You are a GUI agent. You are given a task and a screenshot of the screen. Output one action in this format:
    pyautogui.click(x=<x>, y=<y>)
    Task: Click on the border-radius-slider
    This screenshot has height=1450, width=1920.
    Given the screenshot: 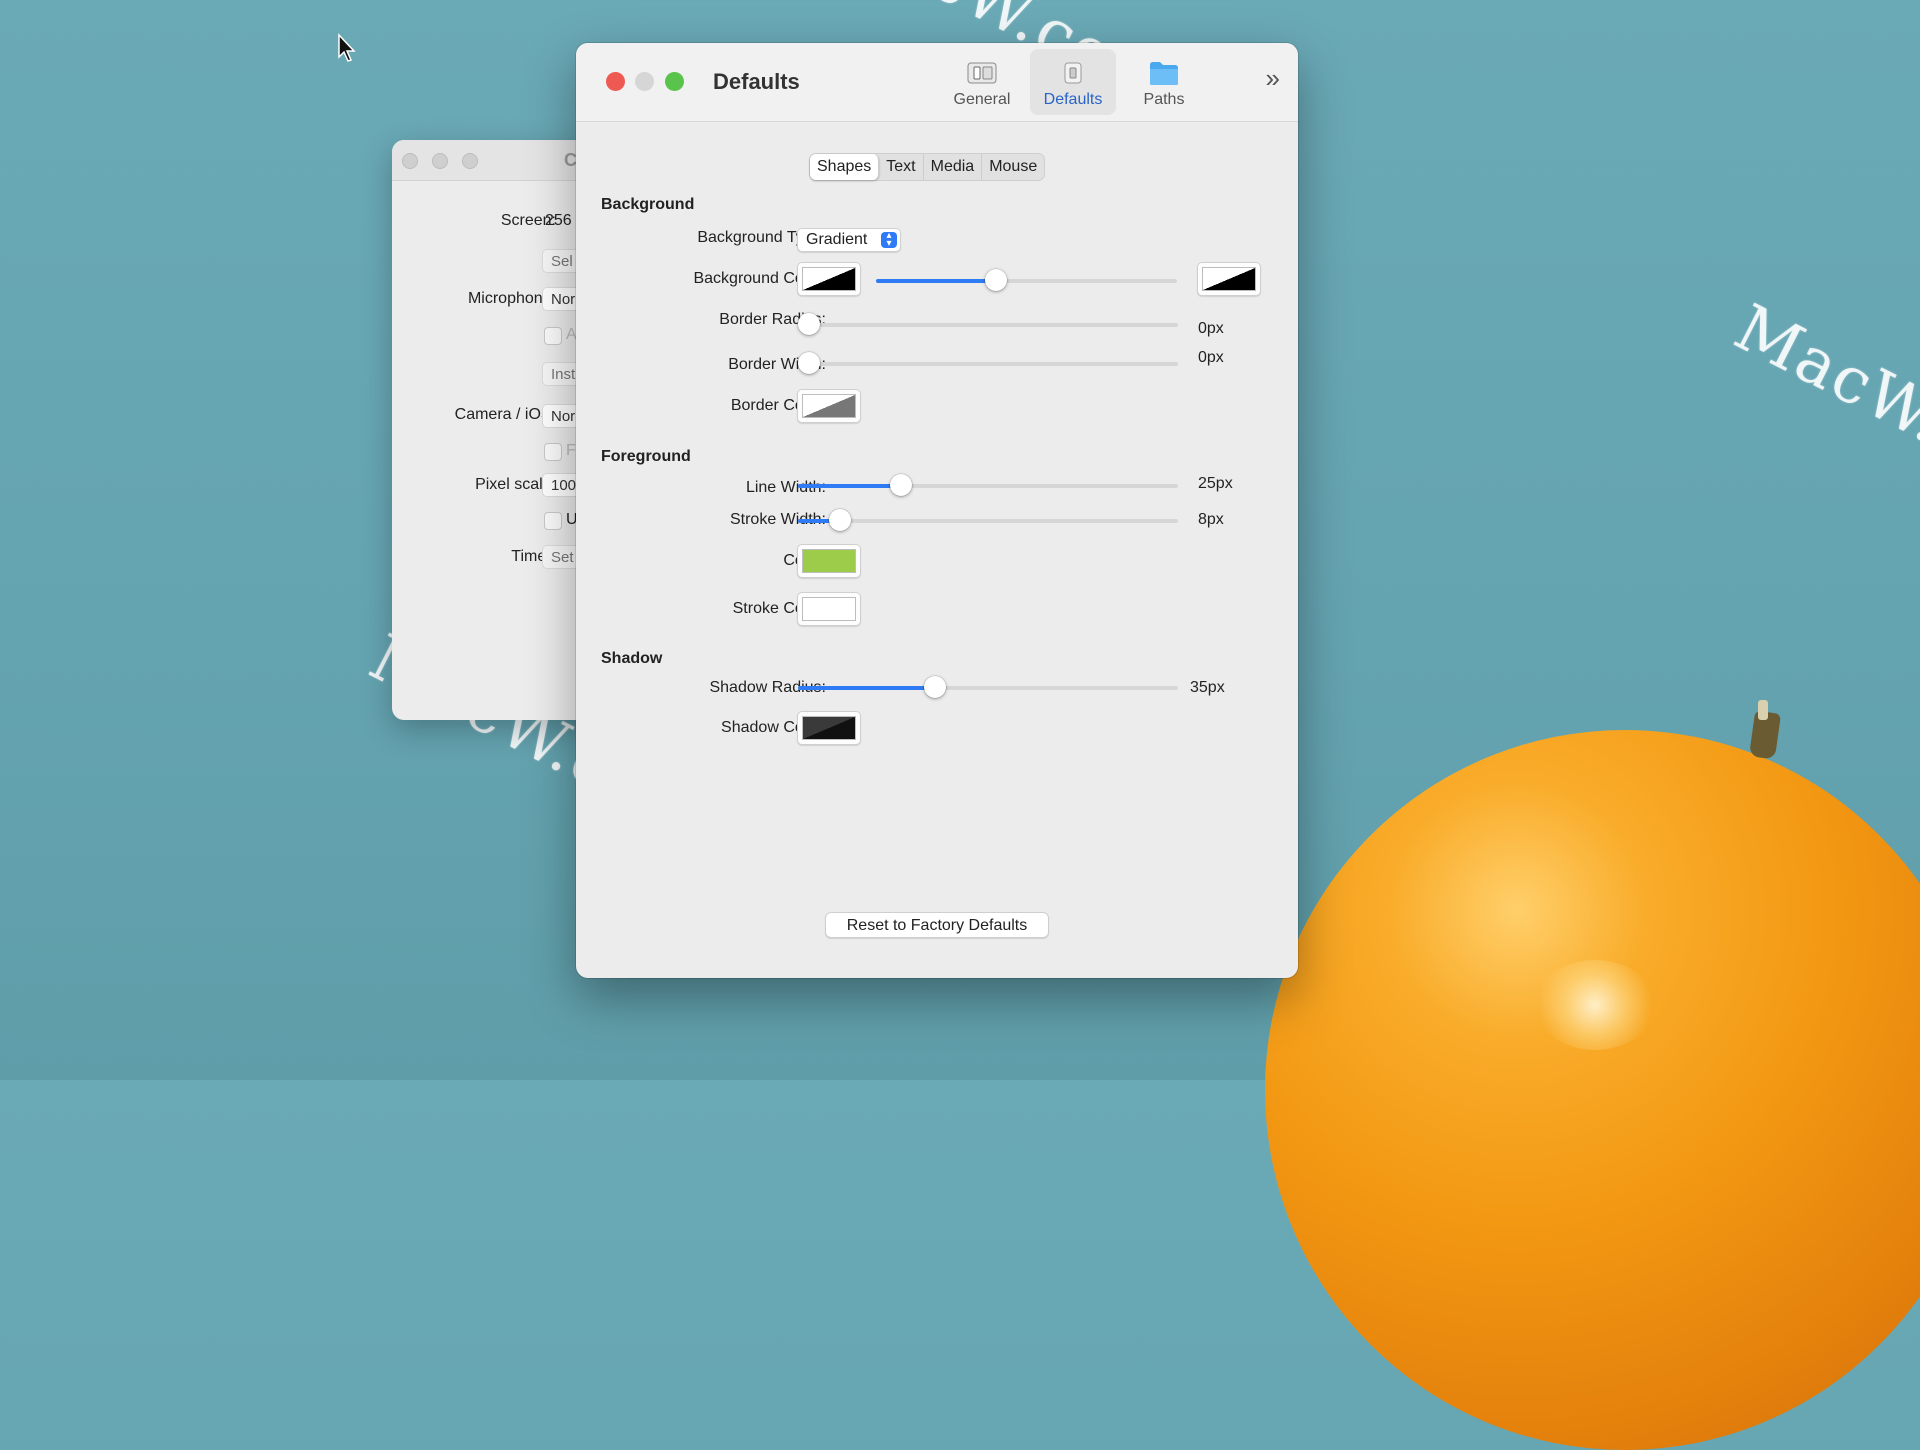 What is the action you would take?
    pyautogui.click(x=988, y=324)
    